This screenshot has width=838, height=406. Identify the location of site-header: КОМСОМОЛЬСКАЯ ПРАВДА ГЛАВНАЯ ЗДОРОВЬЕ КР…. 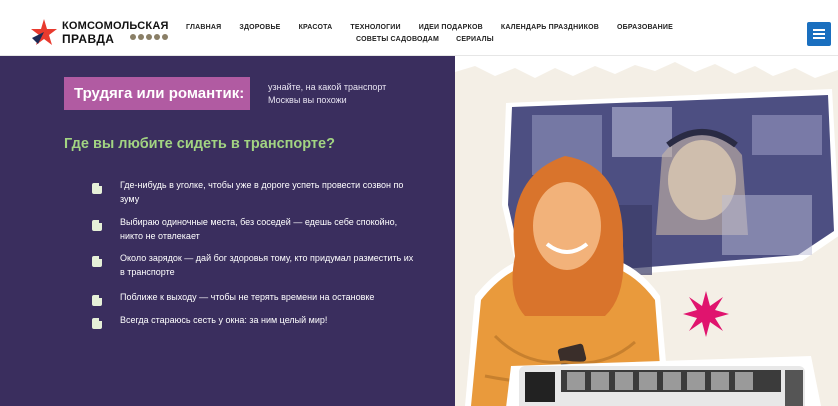
(419, 28).